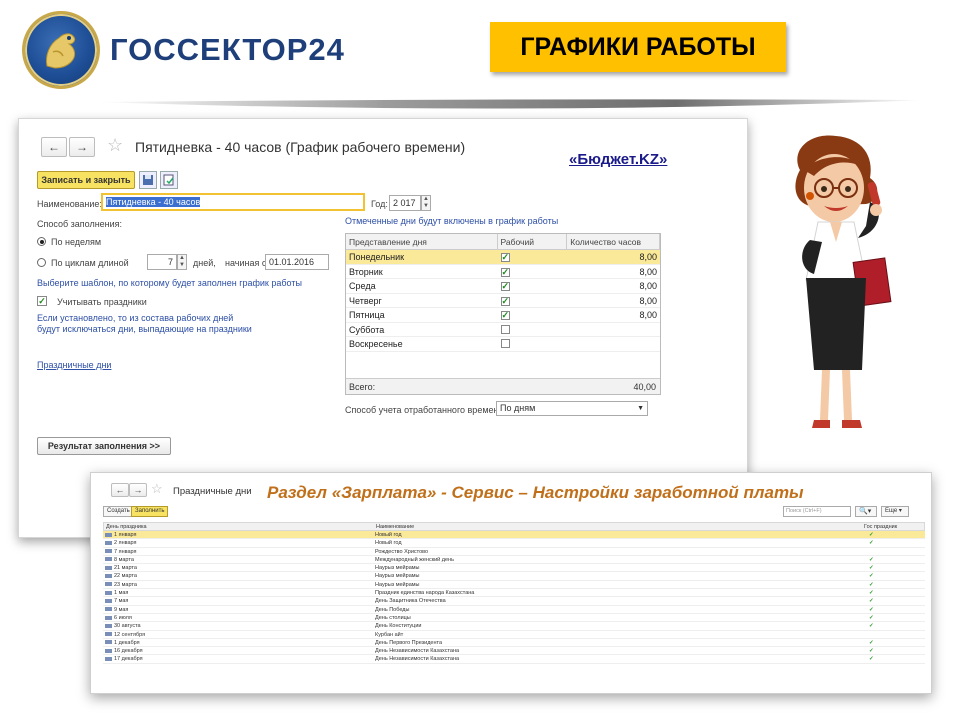 This screenshot has width=960, height=720. What do you see at coordinates (128, 659) in the screenshot?
I see `holiday-date: 17 декабря` at bounding box center [128, 659].